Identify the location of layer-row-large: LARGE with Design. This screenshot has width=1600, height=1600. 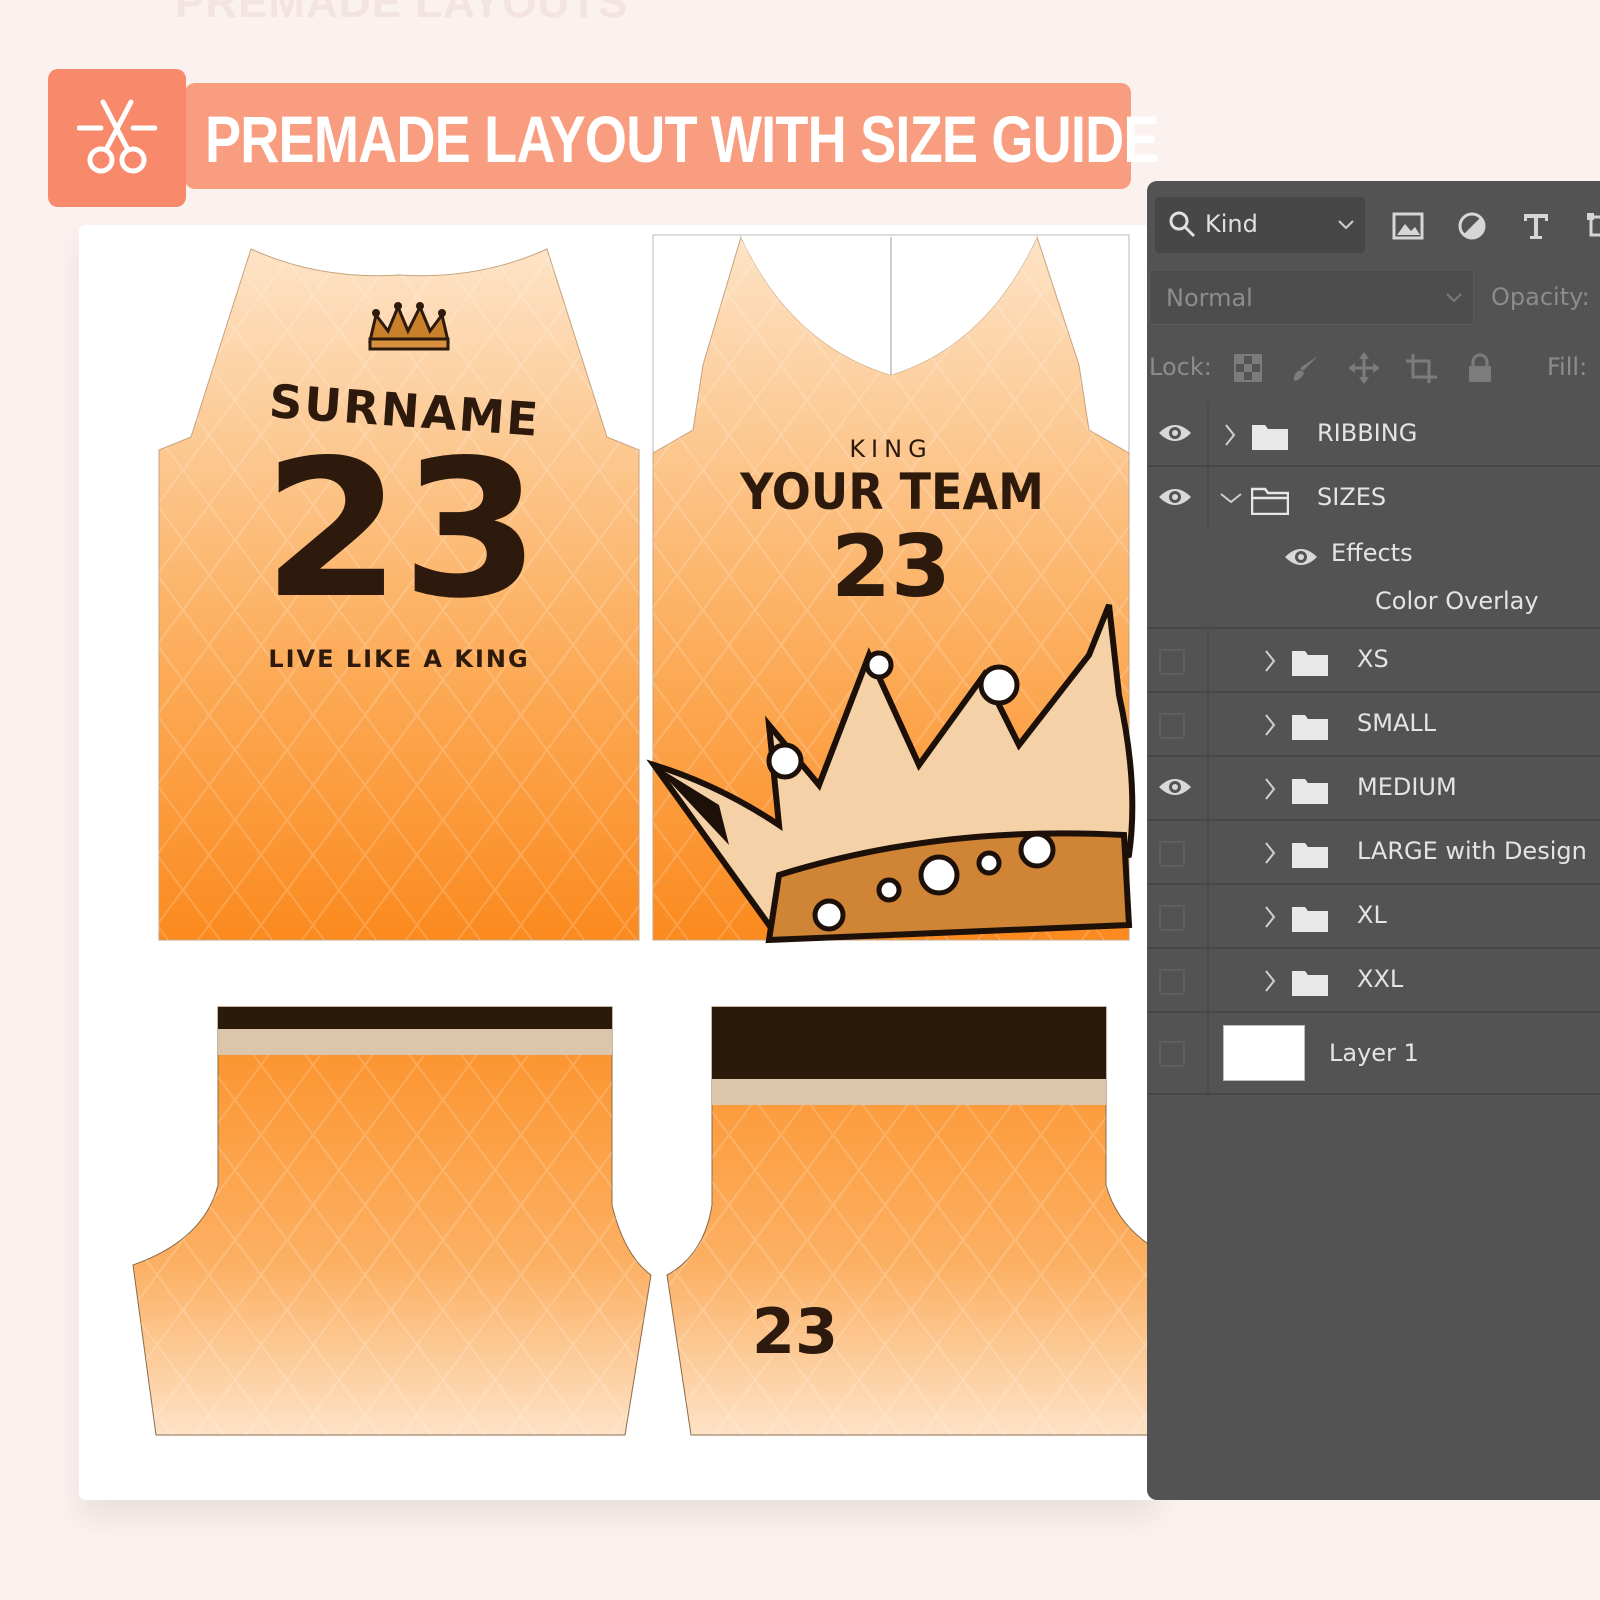
(1373, 853).